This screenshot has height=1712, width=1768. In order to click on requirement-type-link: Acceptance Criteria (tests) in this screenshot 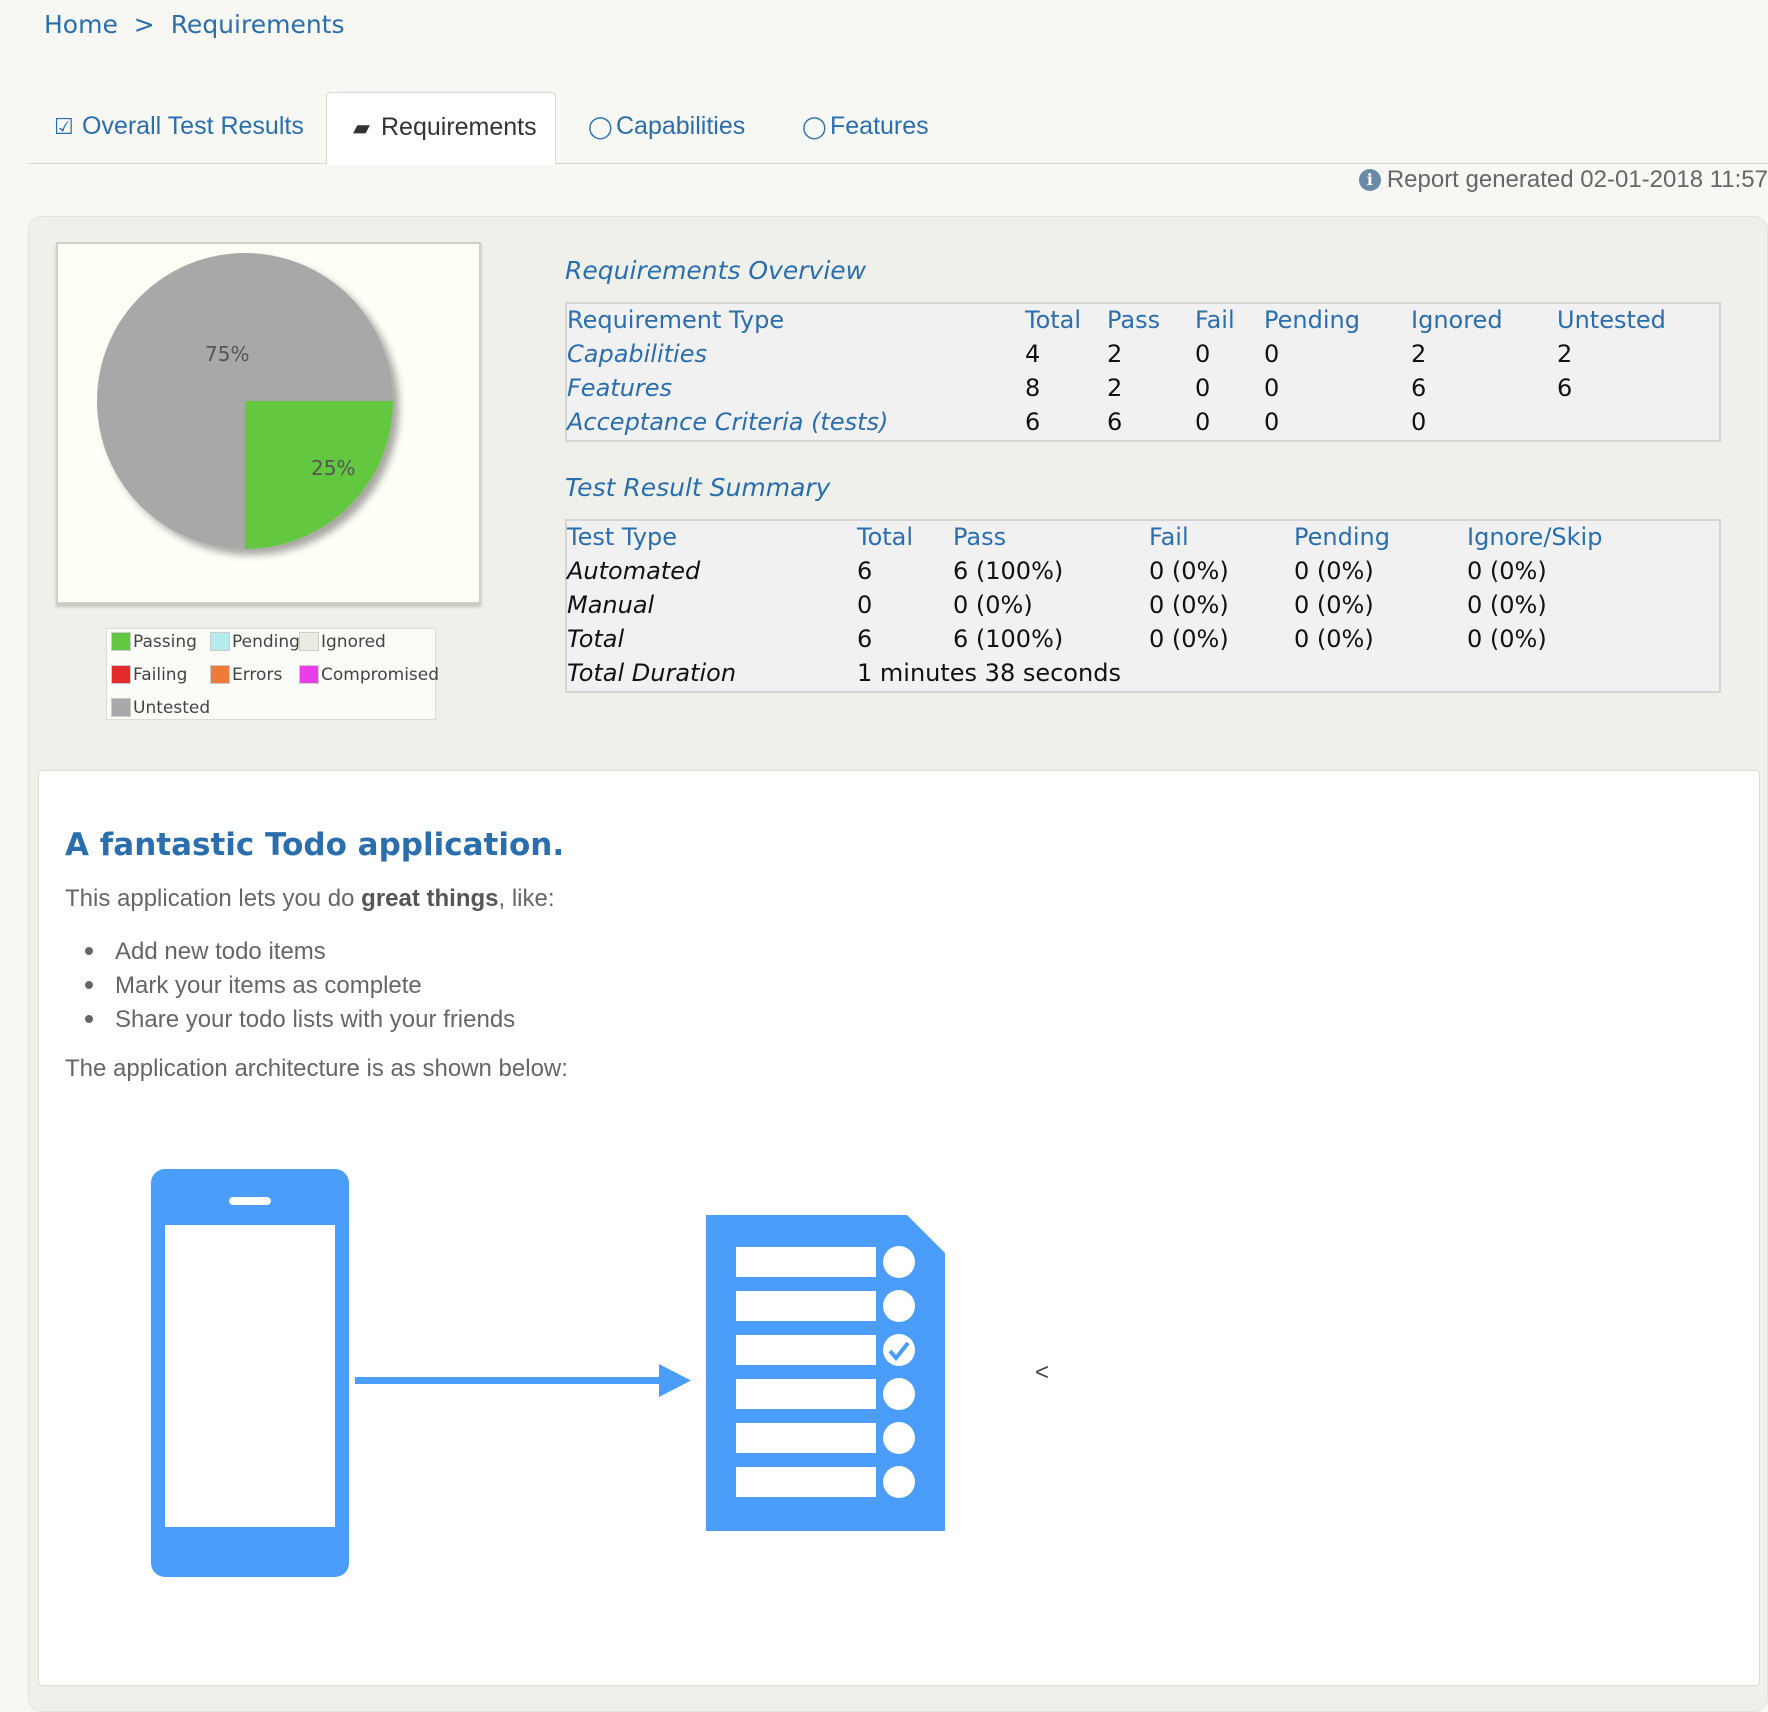, I will do `click(727, 422)`.